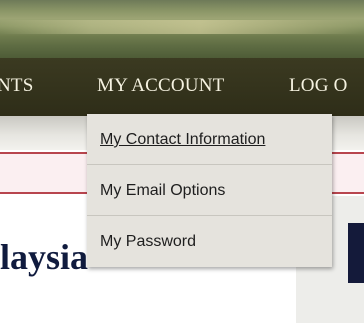  What do you see at coordinates (148, 241) in the screenshot?
I see `menu-item-label: My Password` at bounding box center [148, 241].